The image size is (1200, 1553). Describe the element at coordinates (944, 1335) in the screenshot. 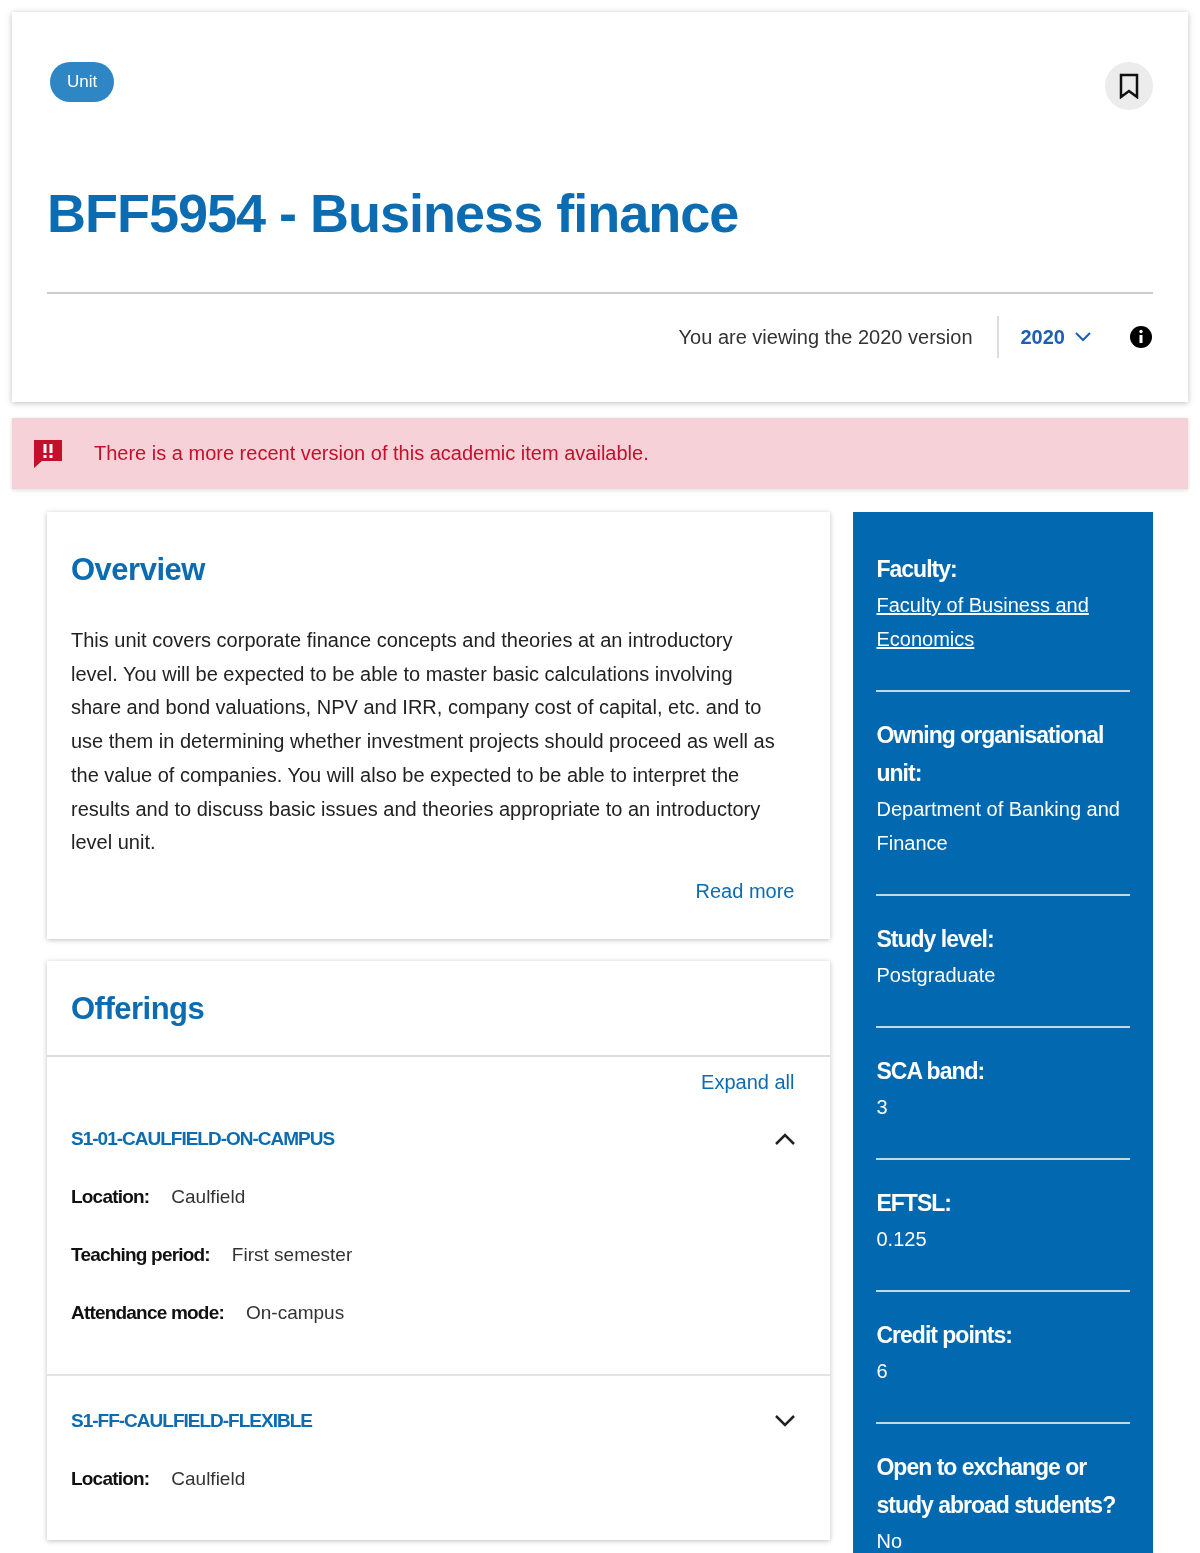

I see `info-label: Credit points:` at that location.